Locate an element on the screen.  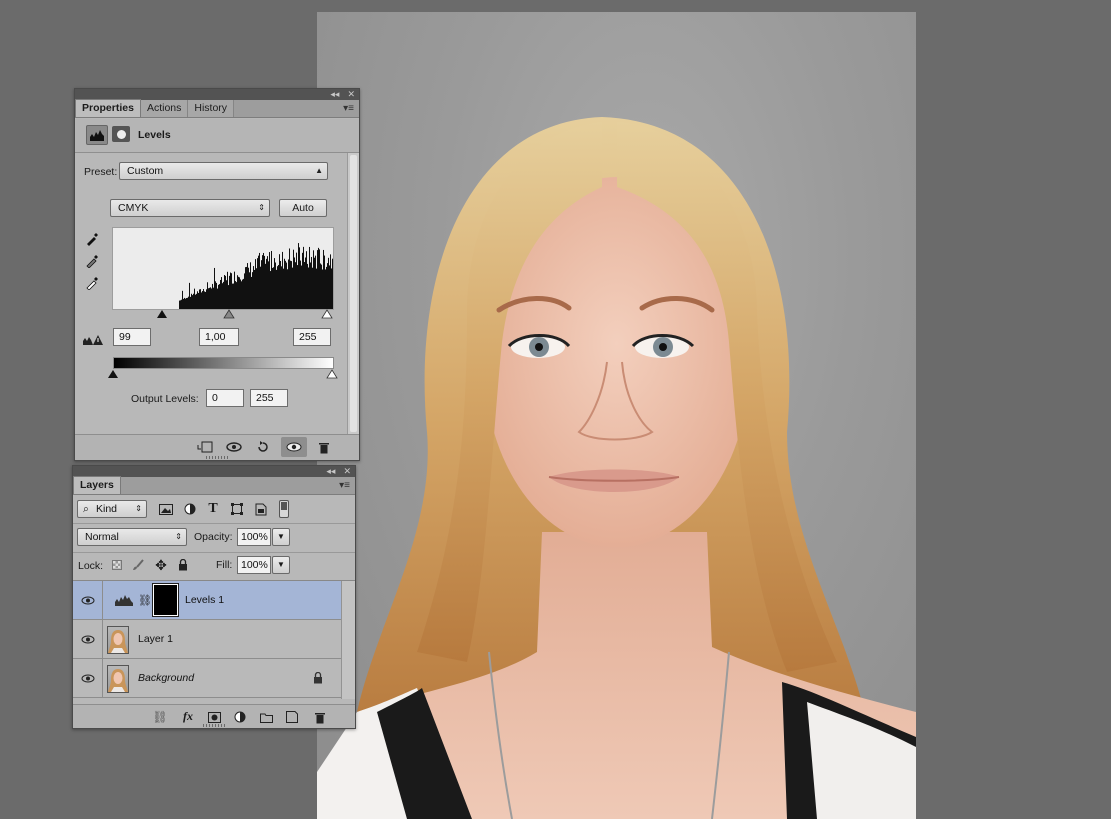
gray-eyedropper-icon is located at coordinates (93, 260).